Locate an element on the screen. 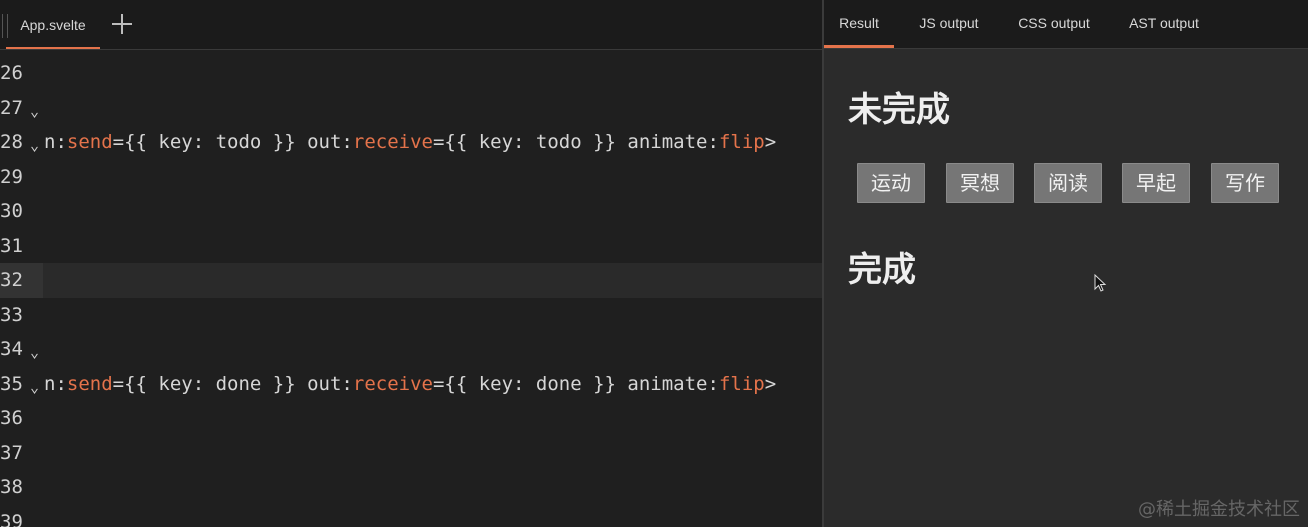 This screenshot has width=1308, height=527. code-line: 30 is located at coordinates (411, 211).